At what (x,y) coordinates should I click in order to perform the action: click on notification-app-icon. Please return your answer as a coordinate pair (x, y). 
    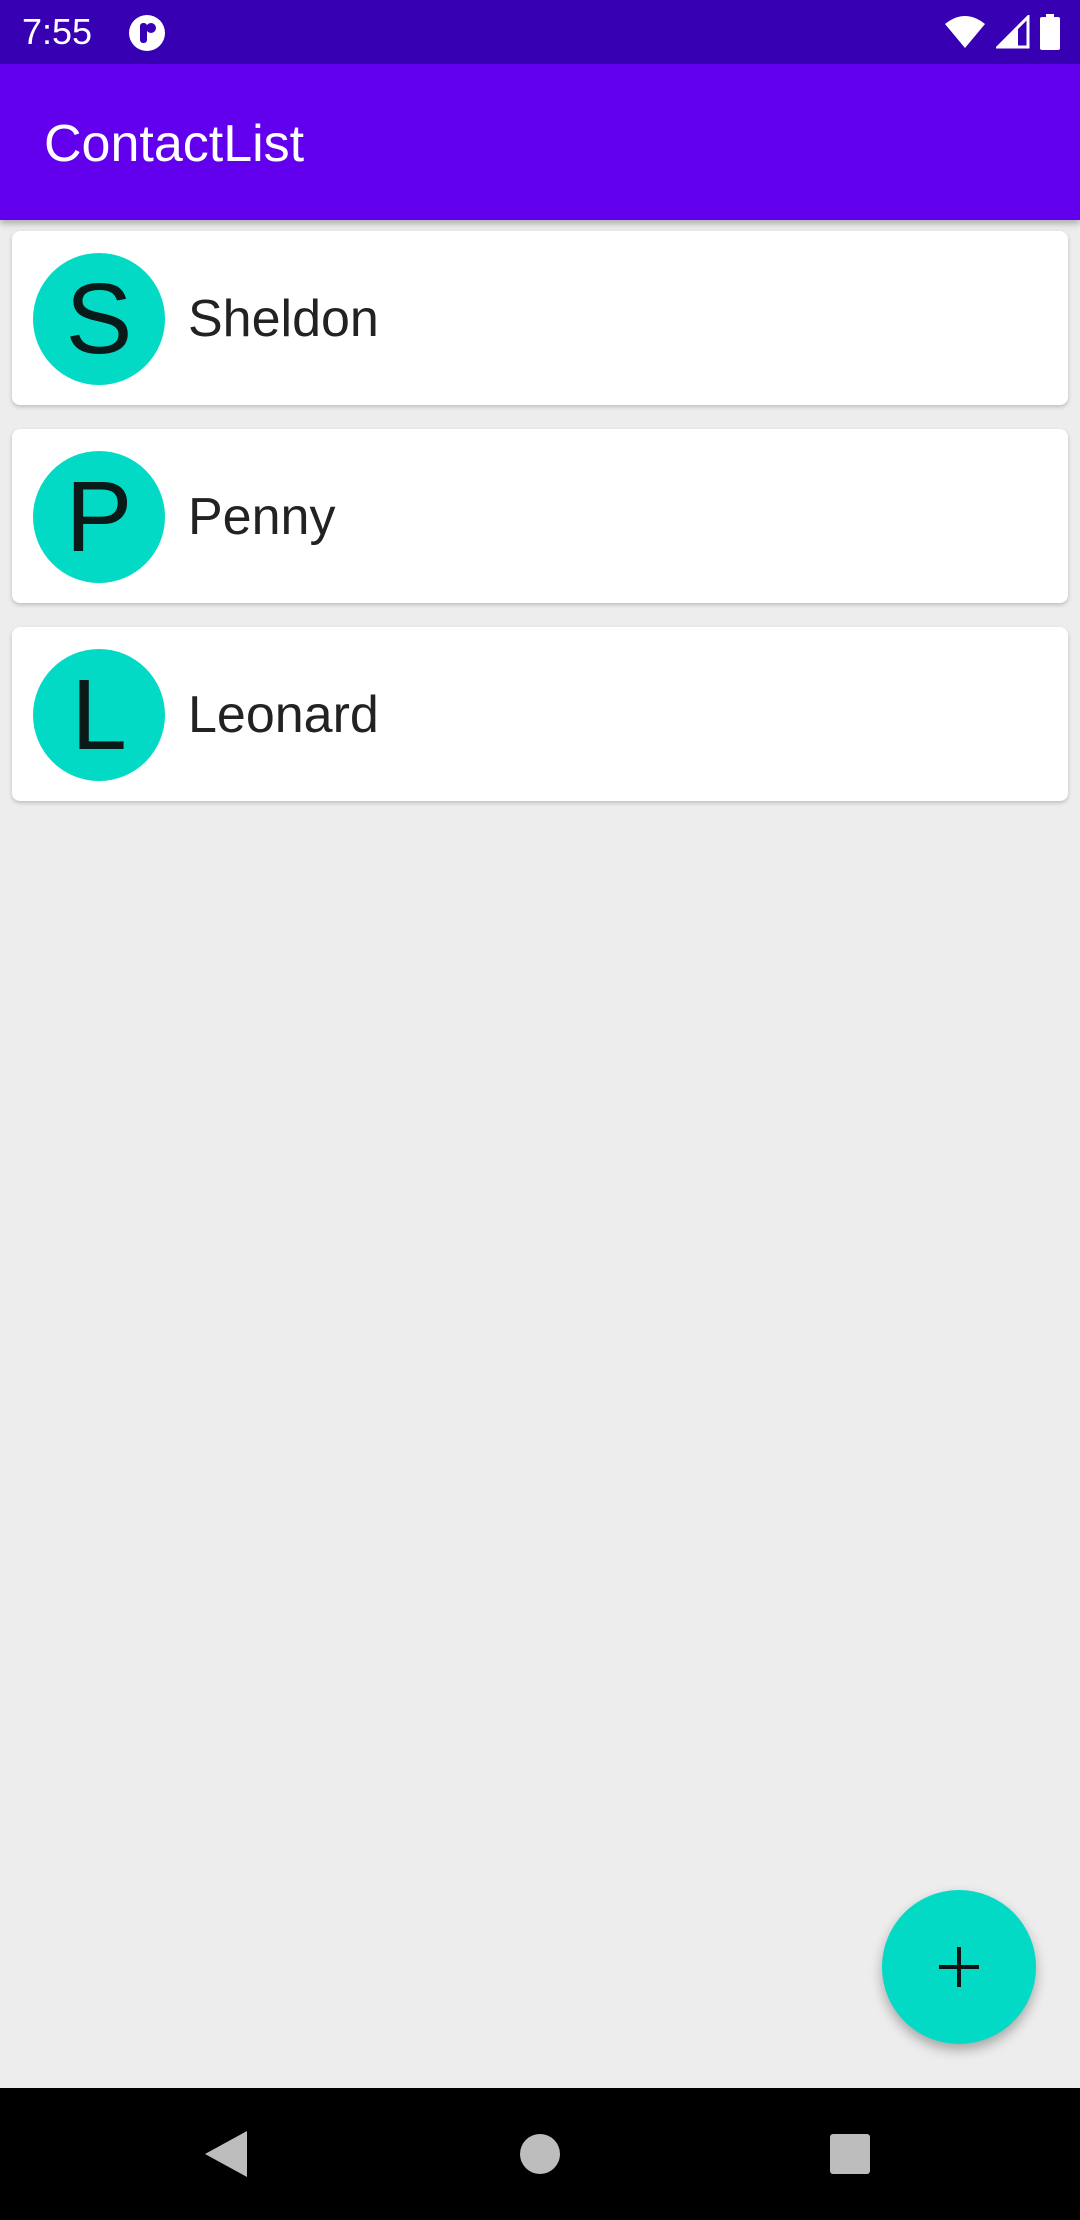
    Looking at the image, I should click on (147, 33).